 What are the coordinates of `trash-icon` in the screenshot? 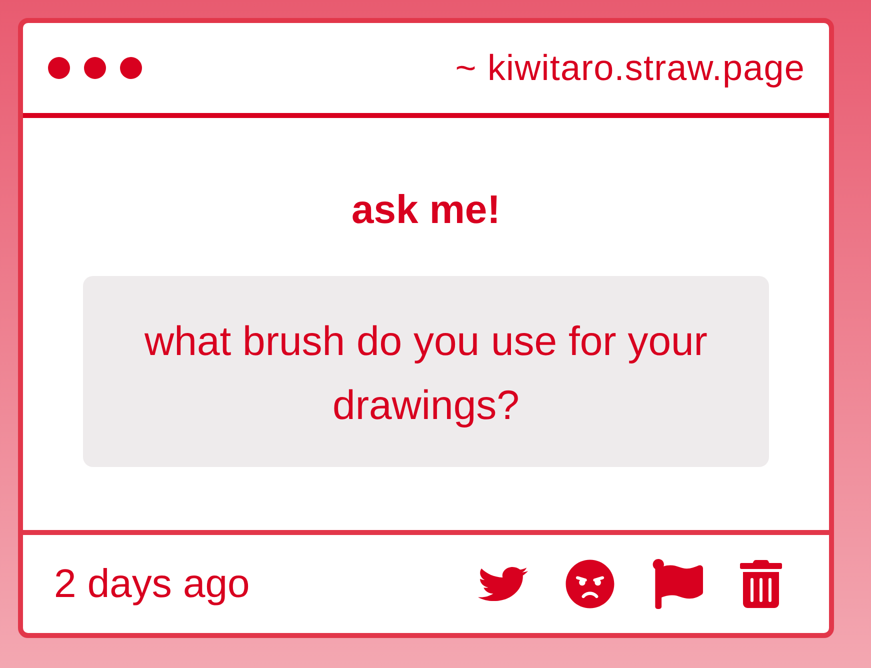 It's located at (761, 584).